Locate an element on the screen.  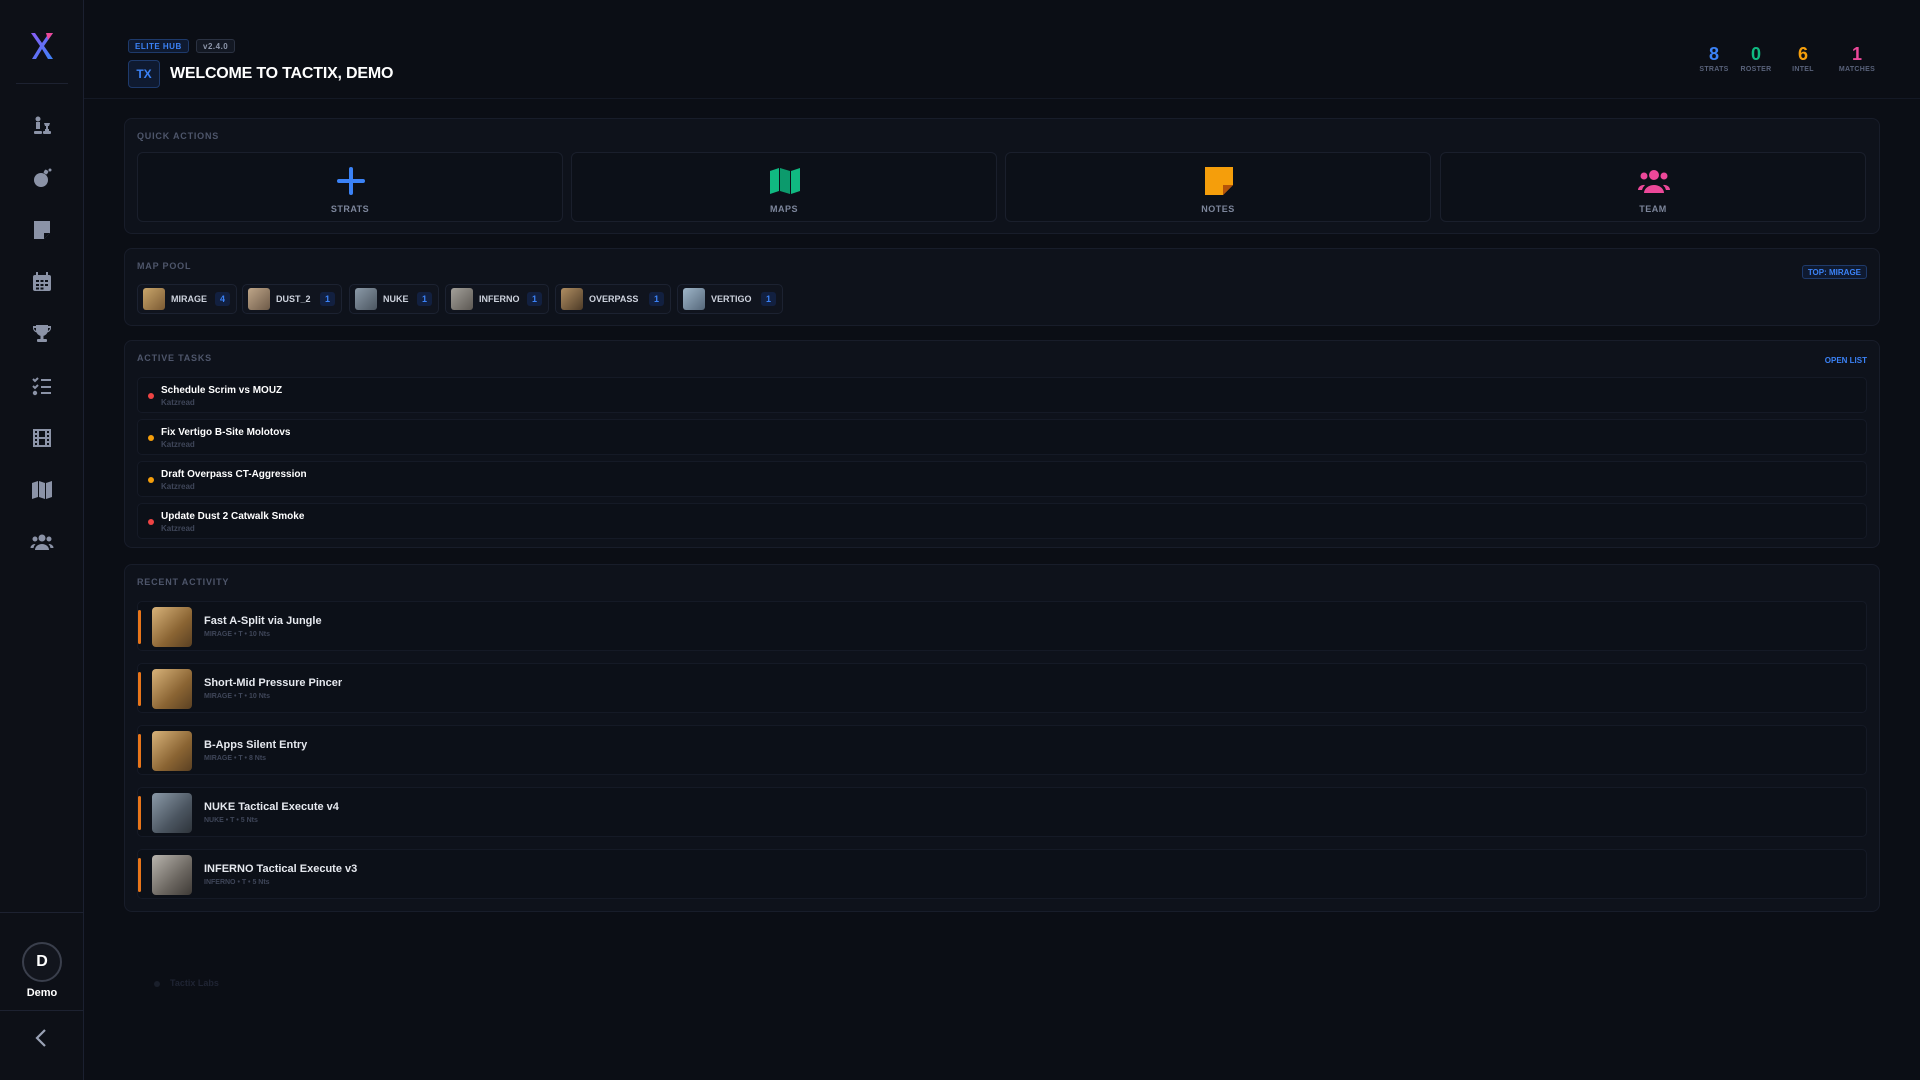
task-title: Schedule Scrim vs MOUZ is located at coordinates (222, 390).